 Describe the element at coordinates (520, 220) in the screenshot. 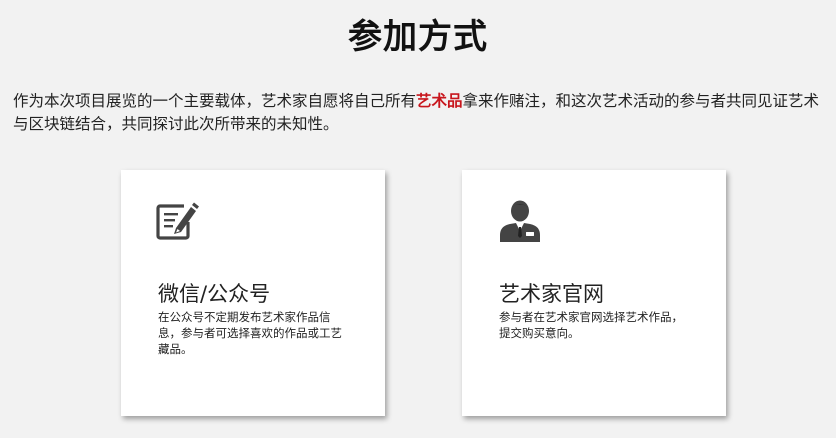

I see `person-icon` at that location.